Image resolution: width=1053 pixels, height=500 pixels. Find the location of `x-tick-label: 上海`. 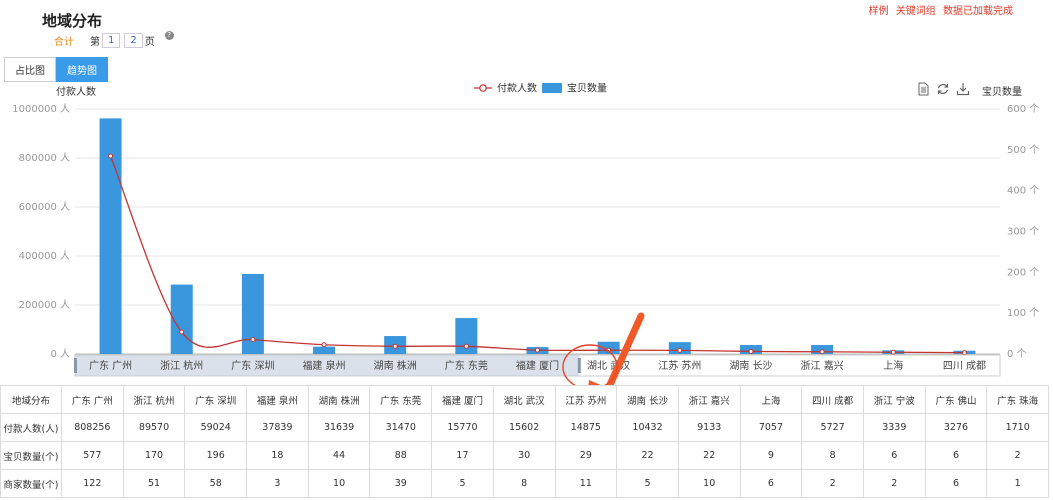

x-tick-label: 上海 is located at coordinates (893, 365).